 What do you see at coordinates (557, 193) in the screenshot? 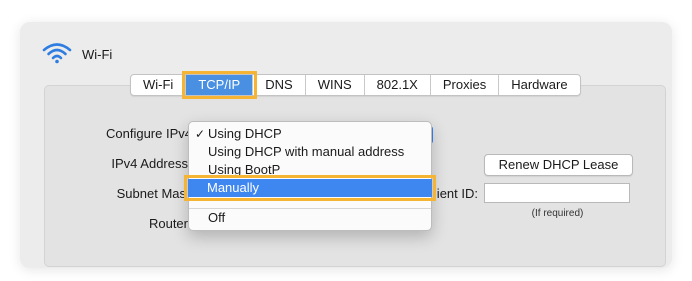
I see `dhcp-client-id-input` at bounding box center [557, 193].